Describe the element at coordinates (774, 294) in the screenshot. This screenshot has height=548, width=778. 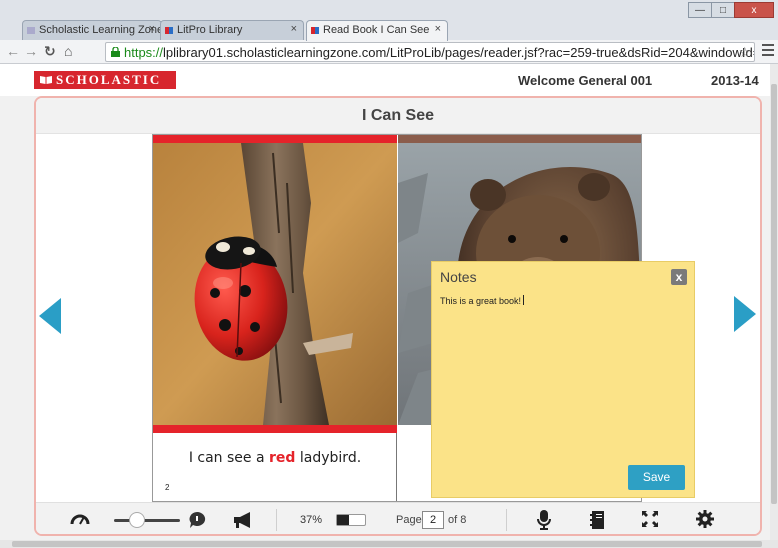
I see `vertical-scroll-thumb` at that location.